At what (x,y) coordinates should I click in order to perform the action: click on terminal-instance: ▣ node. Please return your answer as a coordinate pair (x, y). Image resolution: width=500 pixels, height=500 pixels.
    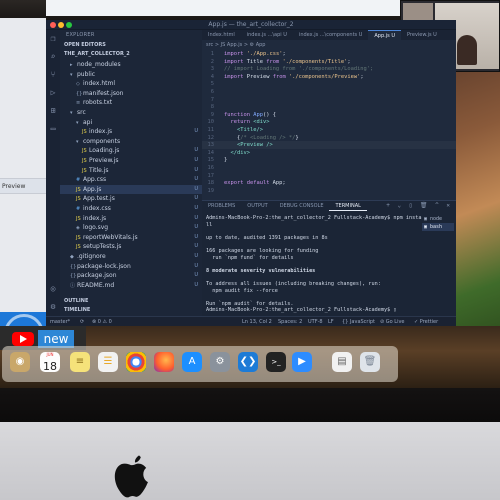
    Looking at the image, I should click on (438, 219).